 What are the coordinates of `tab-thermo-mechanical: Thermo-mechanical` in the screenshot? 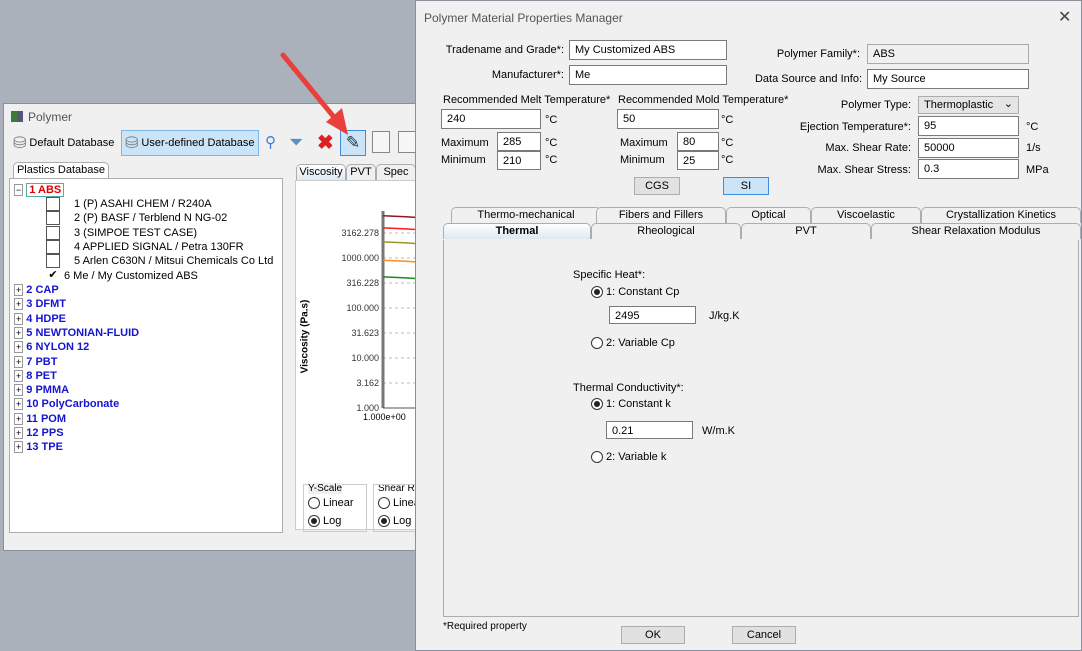 It's located at (526, 215).